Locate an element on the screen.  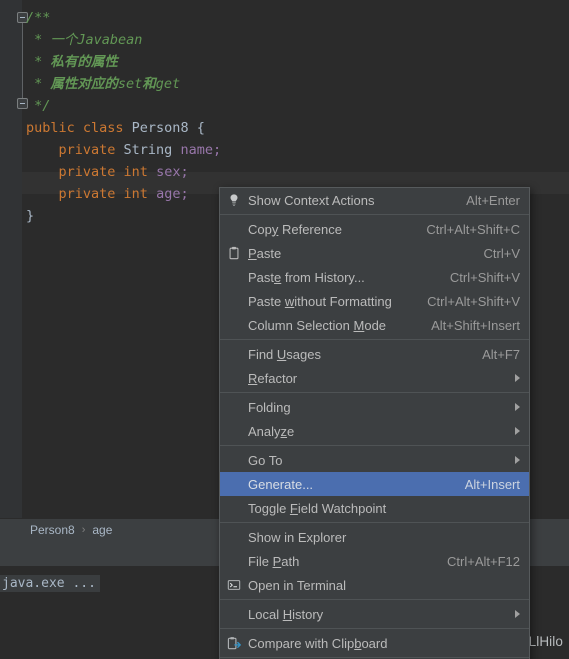
code-token: sex; is located at coordinates (172, 172).